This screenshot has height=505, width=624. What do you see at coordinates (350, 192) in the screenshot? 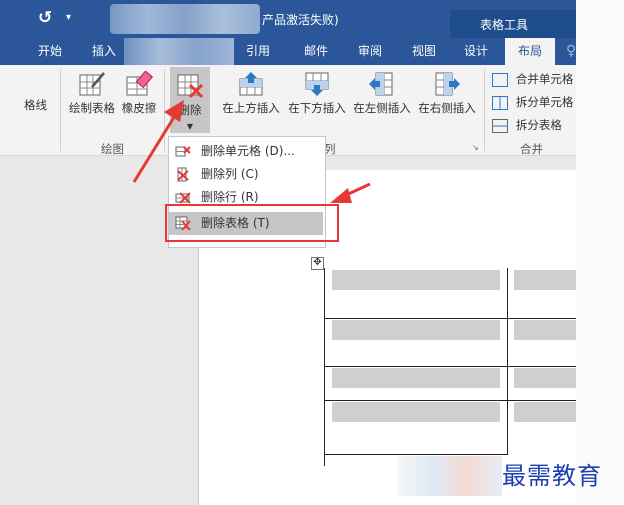
I see `arrow-to-delete-table` at bounding box center [350, 192].